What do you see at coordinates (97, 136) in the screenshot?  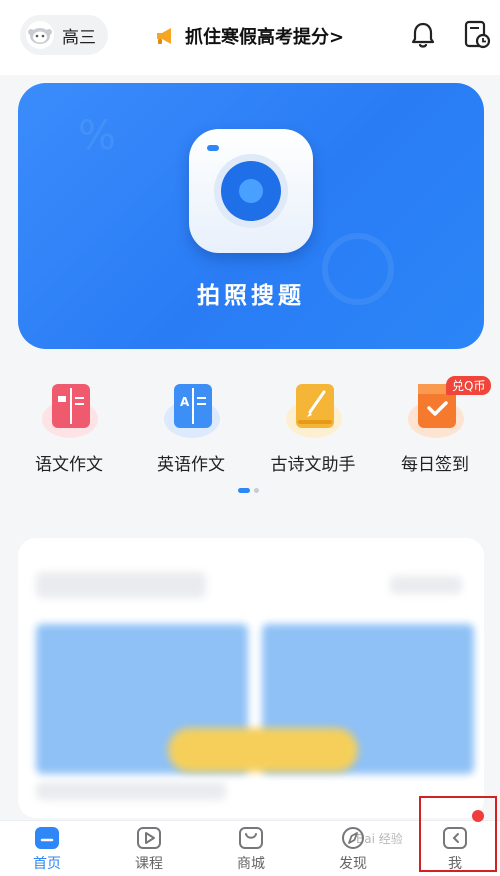 I see `decoration-percent-icon: %` at bounding box center [97, 136].